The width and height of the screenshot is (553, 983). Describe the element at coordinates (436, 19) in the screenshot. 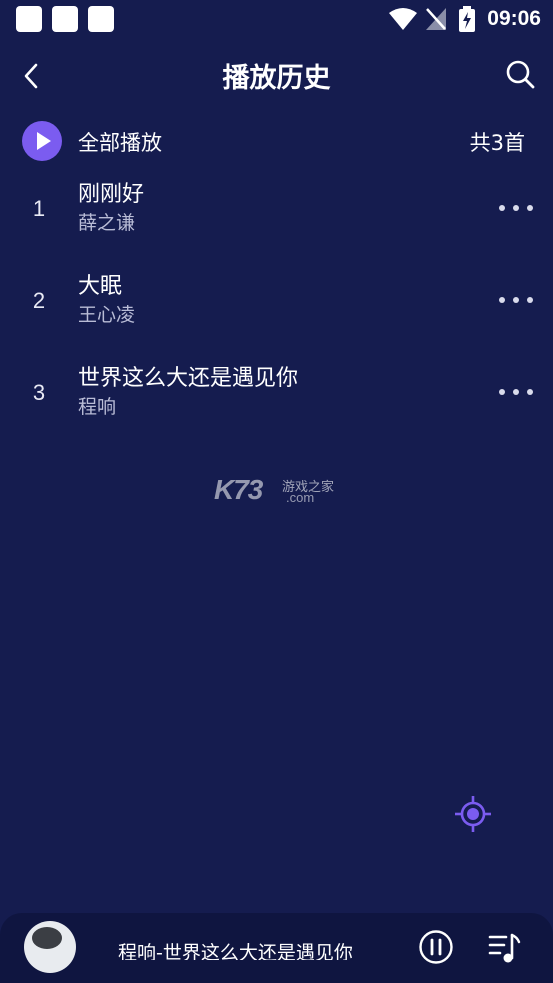

I see `no-signal-icon` at that location.